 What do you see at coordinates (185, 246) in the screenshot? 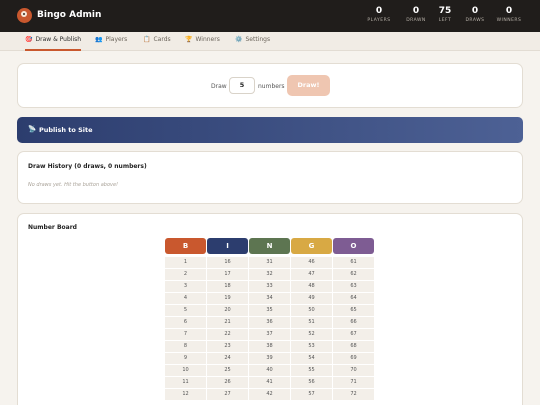
I see `column-header-b: B` at bounding box center [185, 246].